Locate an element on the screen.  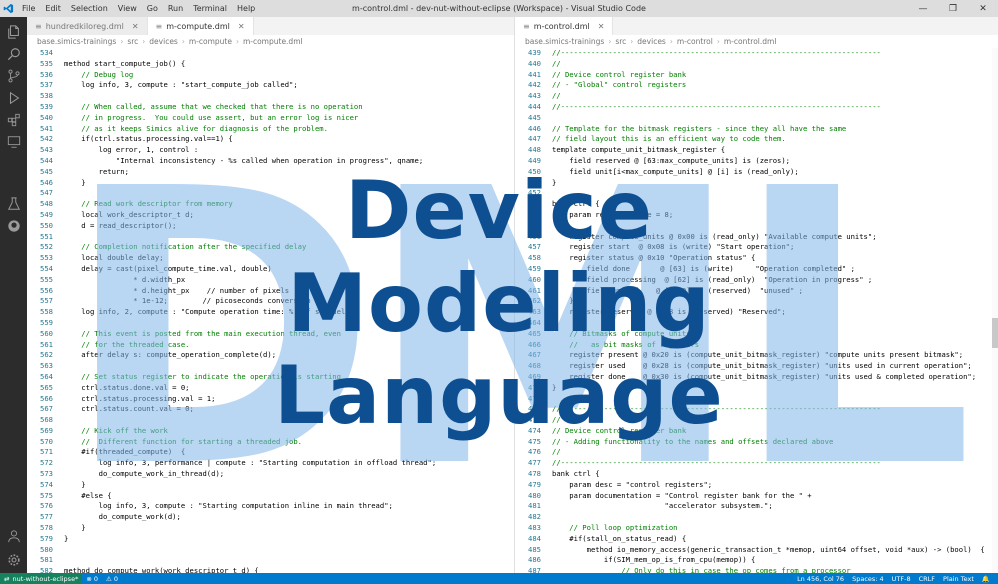
language-mode: Plain Text is located at coordinates (958, 579).